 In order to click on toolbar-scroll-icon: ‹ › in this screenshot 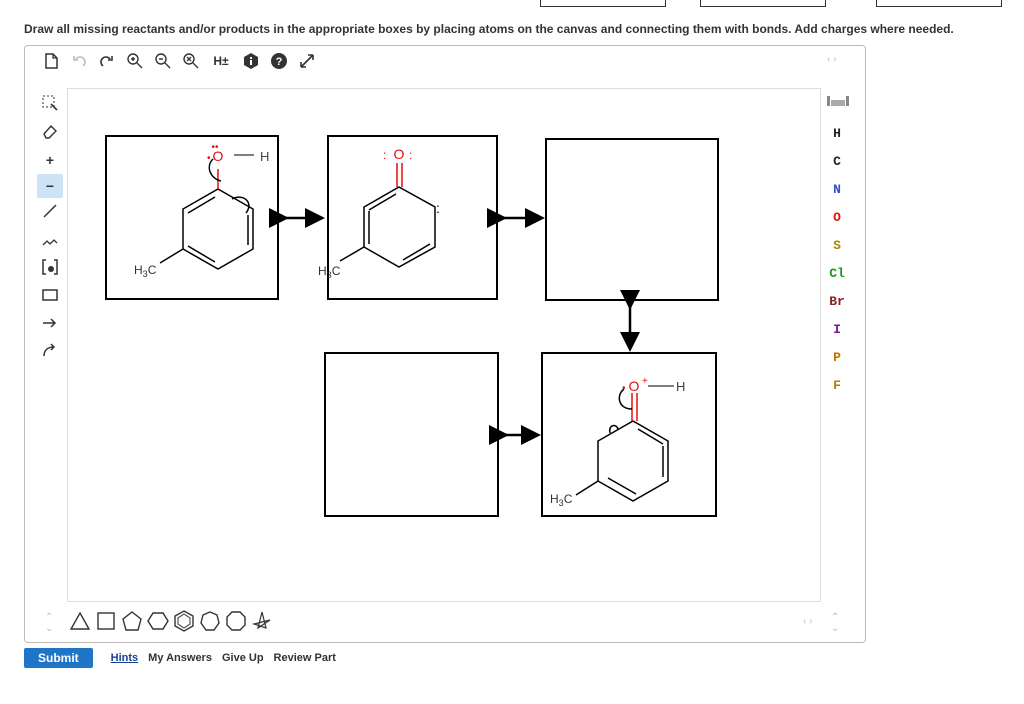, I will do `click(831, 59)`.